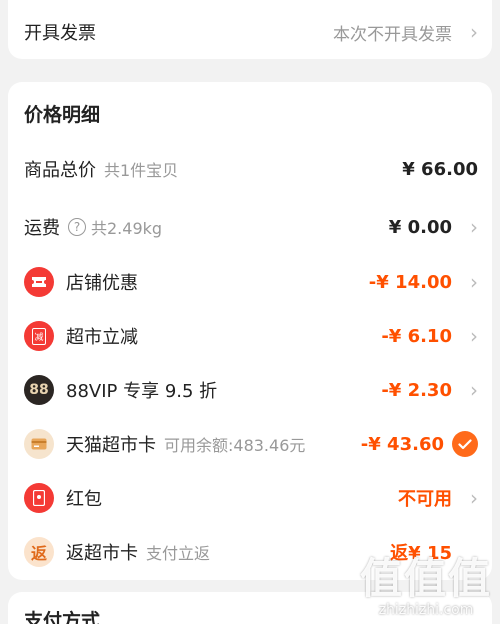  I want to click on tmall-card-row: 天猫超市卡 可用余额:483.46元 -¥ 43.60, so click(250, 444).